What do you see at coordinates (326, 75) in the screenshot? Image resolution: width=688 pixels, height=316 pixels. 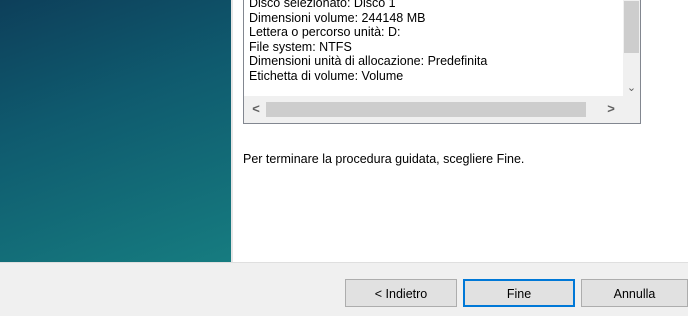 I see `summary-line-label: Etichetta di volume: Volume` at bounding box center [326, 75].